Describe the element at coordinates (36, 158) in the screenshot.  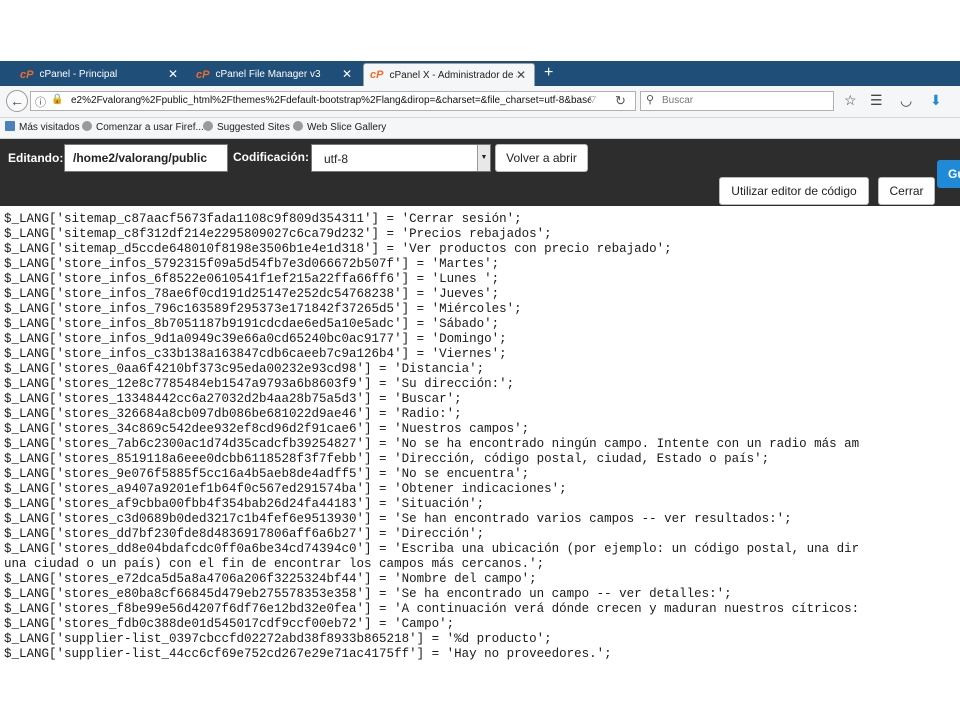
I see `editing-label: Editando:` at that location.